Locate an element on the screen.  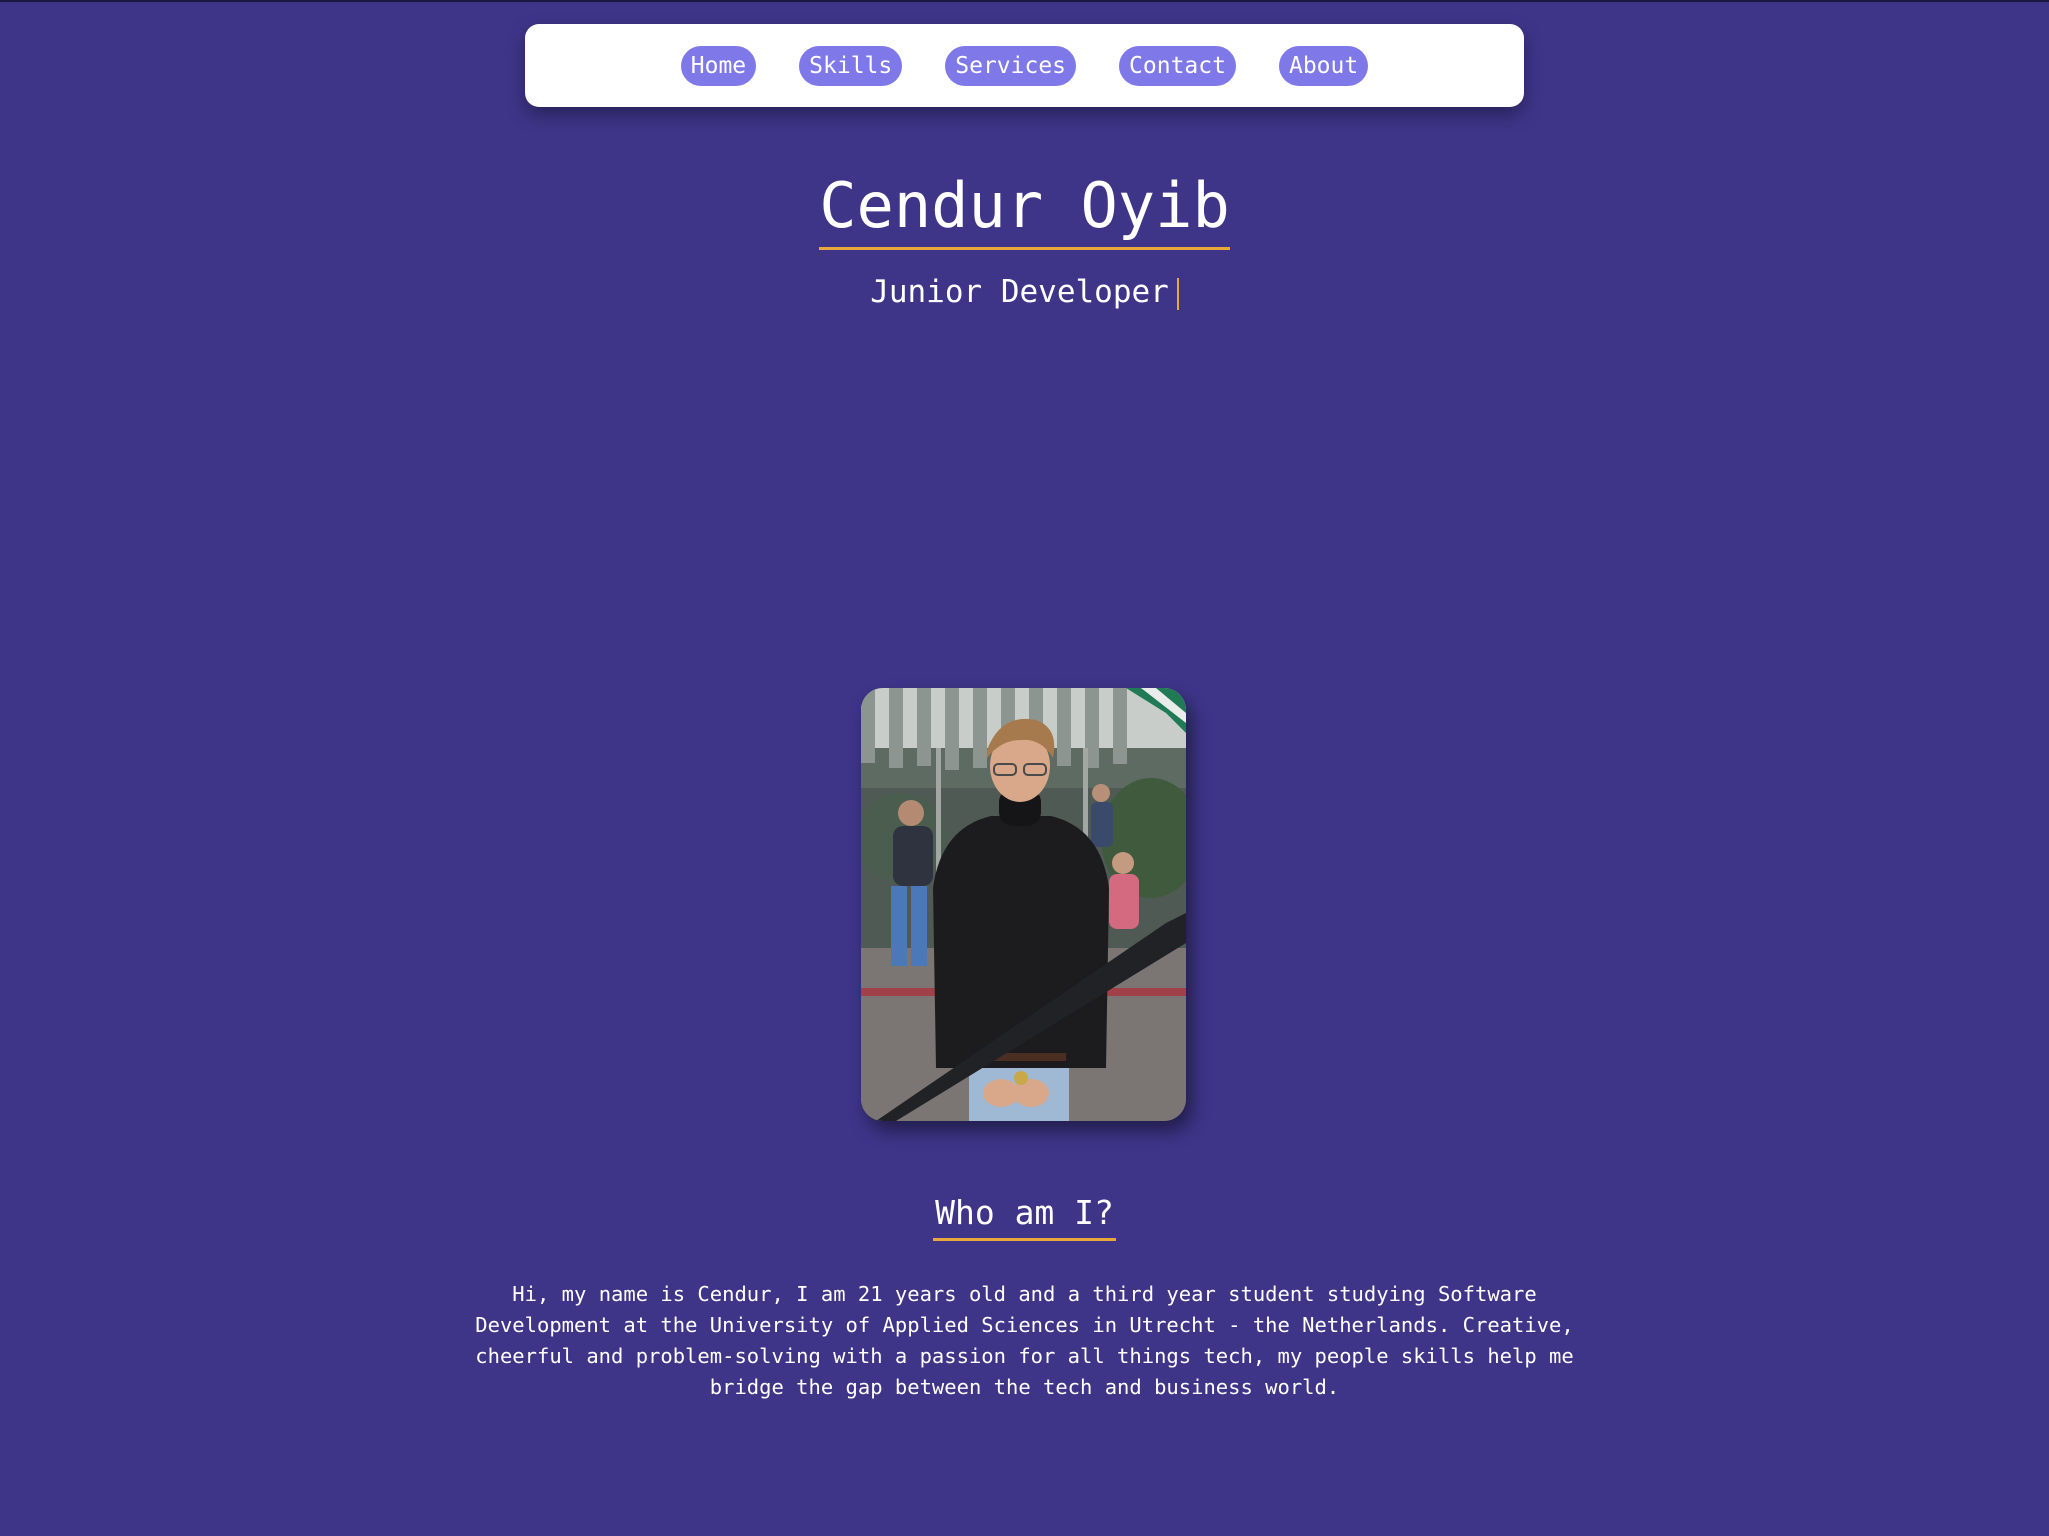
nav-contact-button: Contact is located at coordinates (1177, 65).